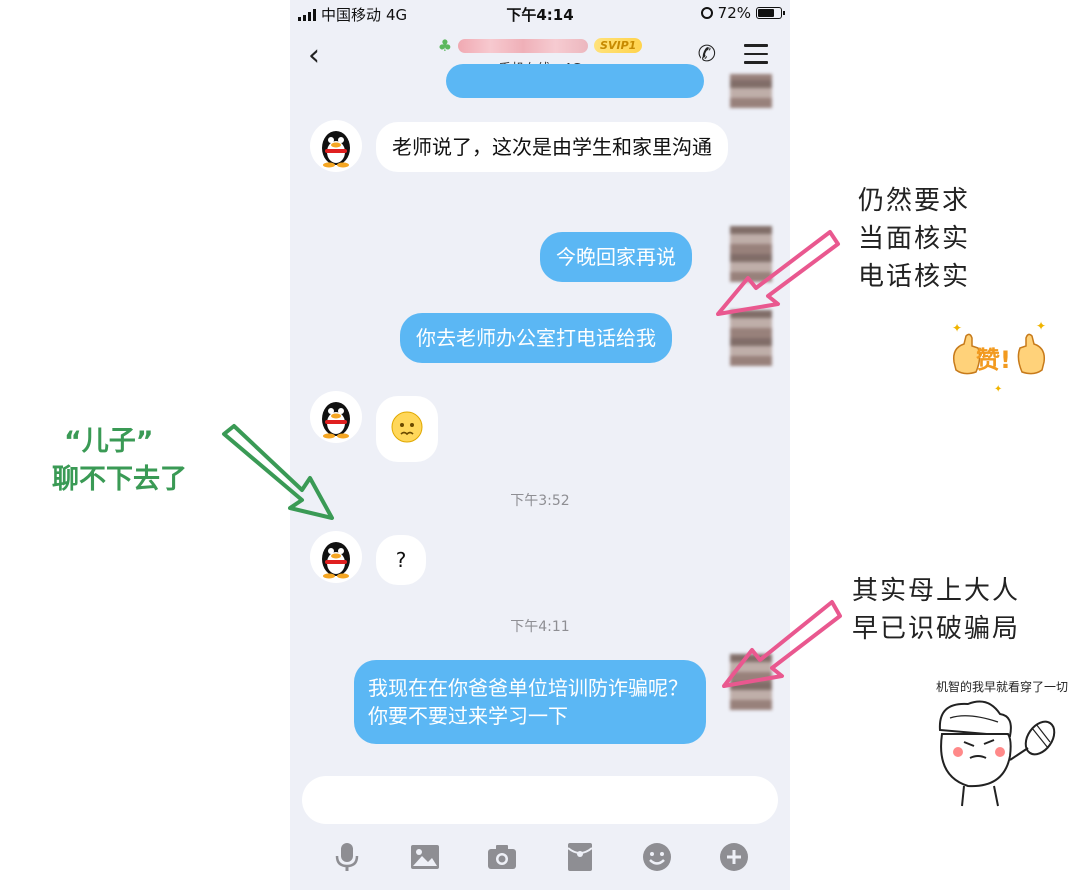 The image size is (1080, 890). Describe the element at coordinates (616, 257) in the screenshot. I see `message-bubble-outgoing: 今晚回家再说` at that location.